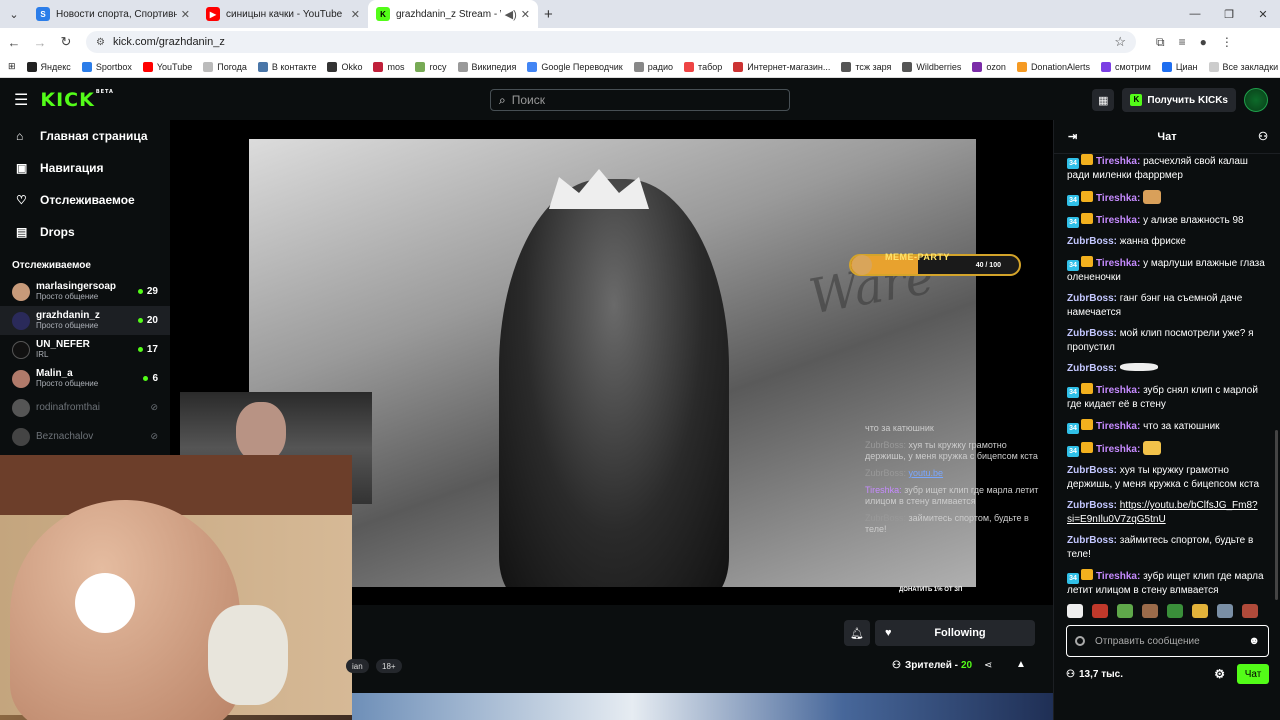 Image resolution: width=1280 pixels, height=720 pixels. Describe the element at coordinates (653, 66) in the screenshot. I see `bookmark-item: радио` at that location.